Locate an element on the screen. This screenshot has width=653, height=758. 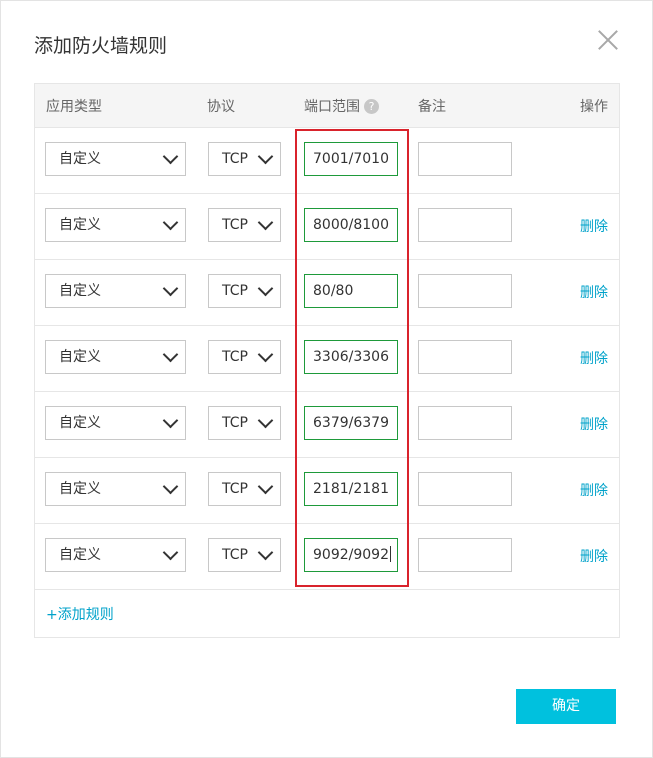
add-rule-link: +添加规则 is located at coordinates (80, 614).